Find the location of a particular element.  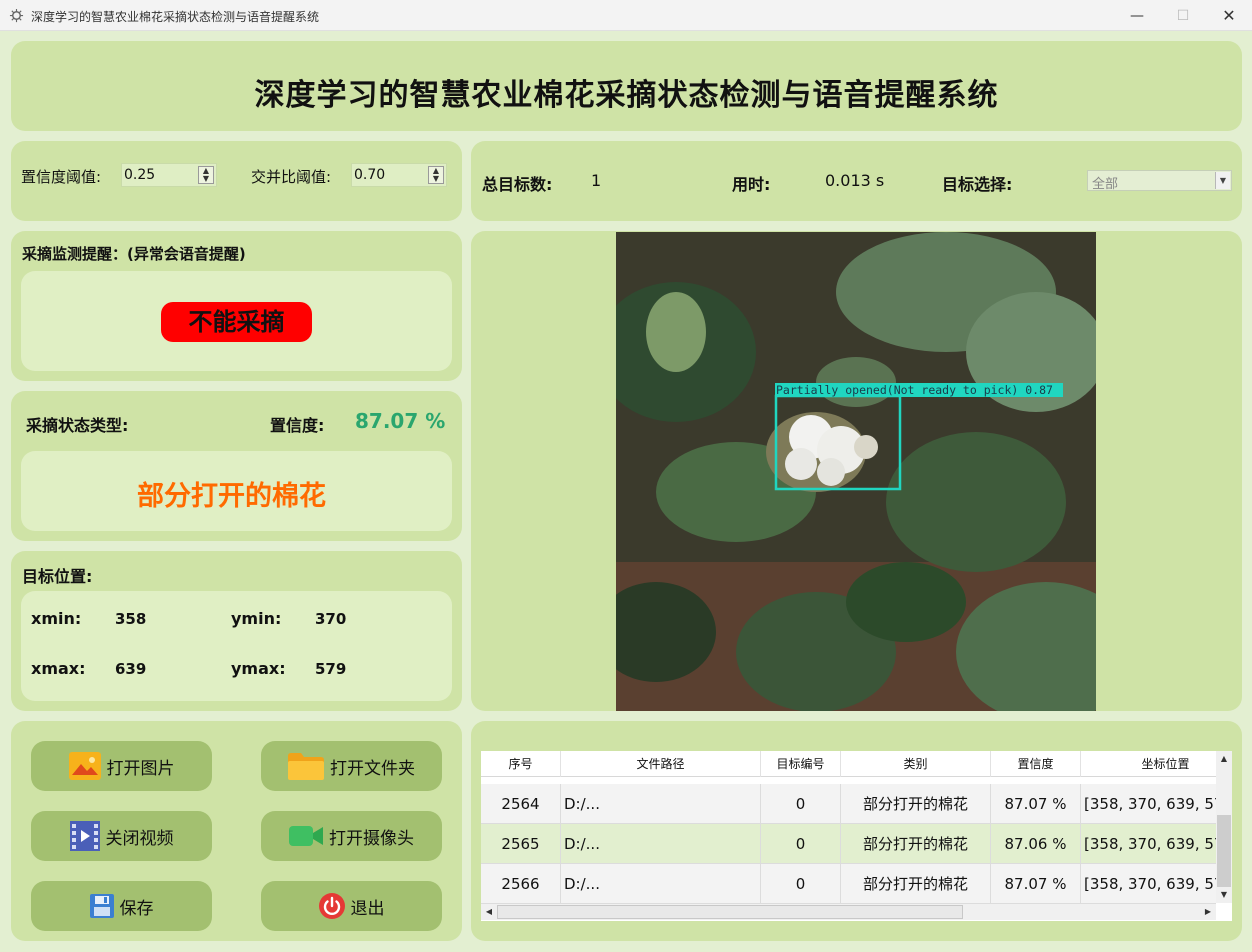

open-camera-label: 打开摄像头 is located at coordinates (371, 838).